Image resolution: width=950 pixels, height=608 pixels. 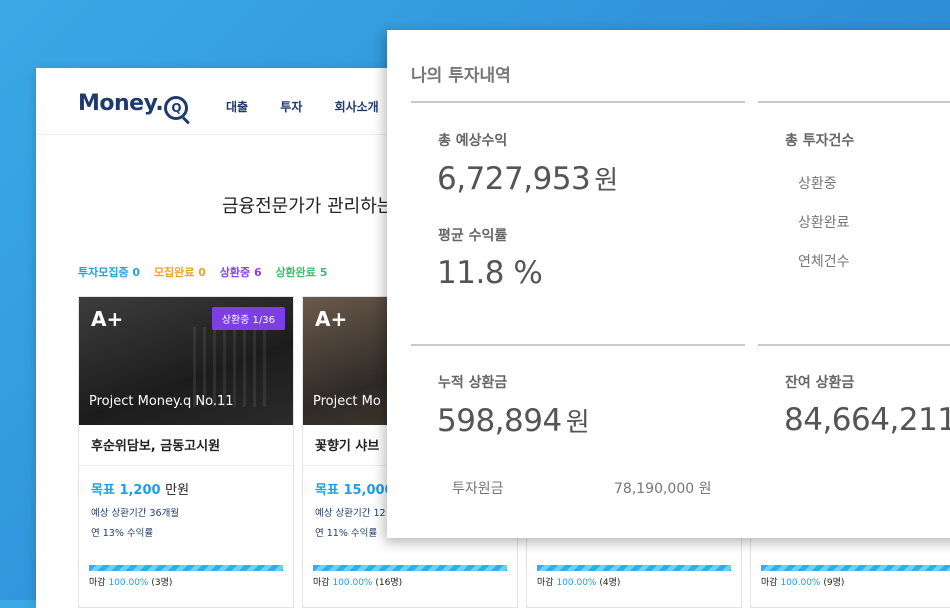 What do you see at coordinates (301, 272) in the screenshot?
I see `filter-repaid: 상환완료 5` at bounding box center [301, 272].